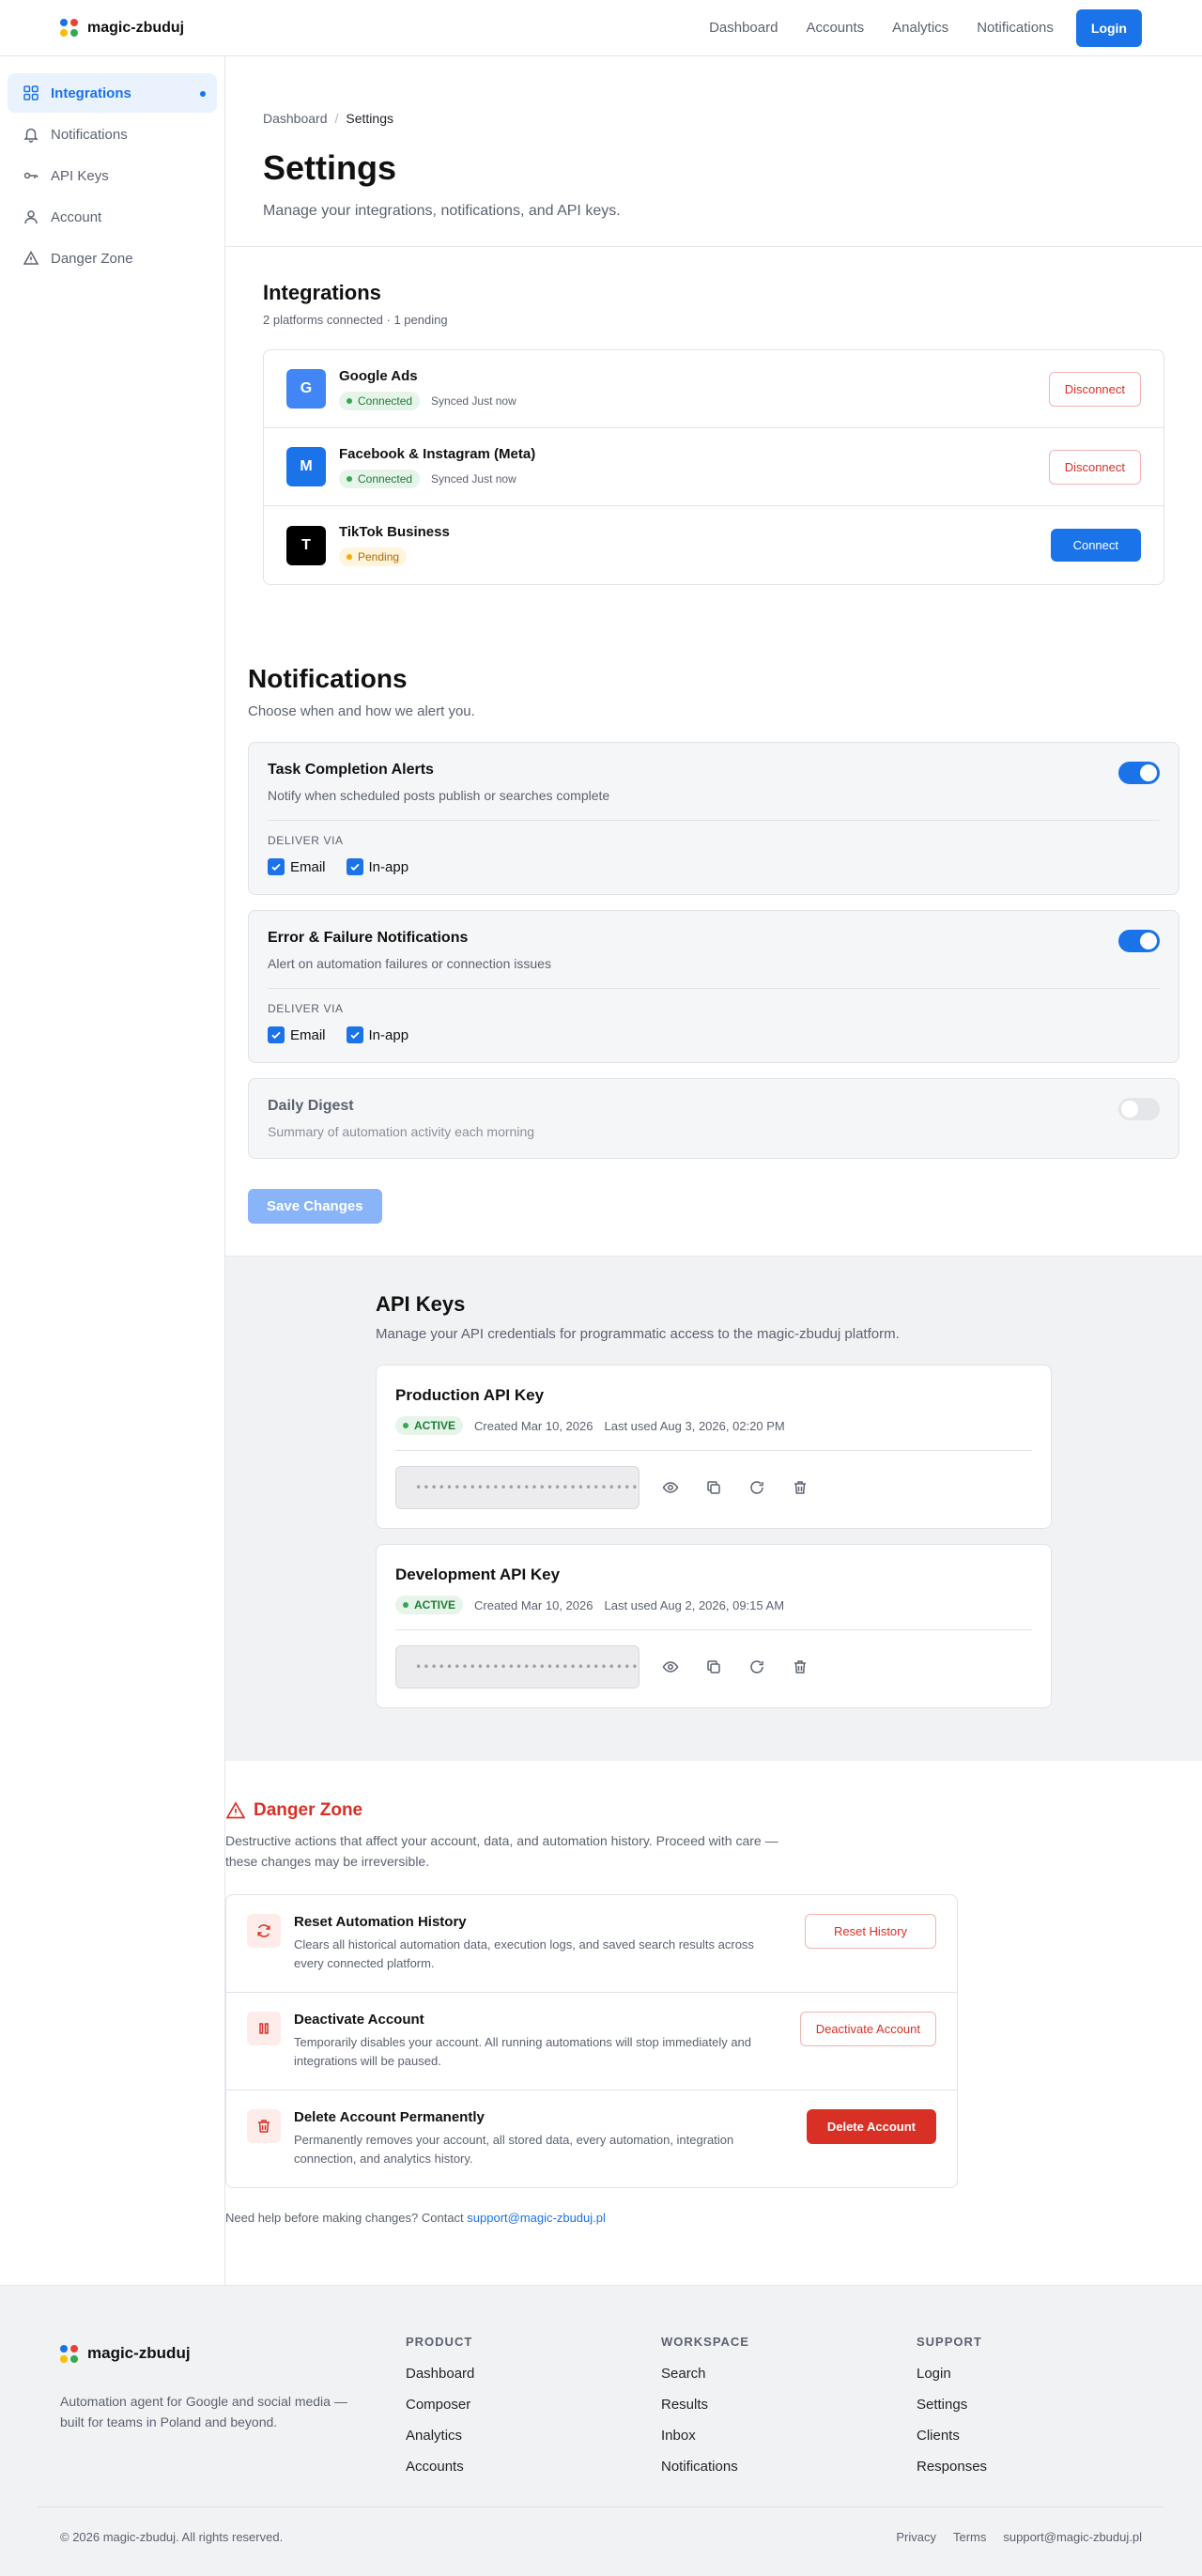  Describe the element at coordinates (64, 2358) in the screenshot. I see `logo-dot` at that location.